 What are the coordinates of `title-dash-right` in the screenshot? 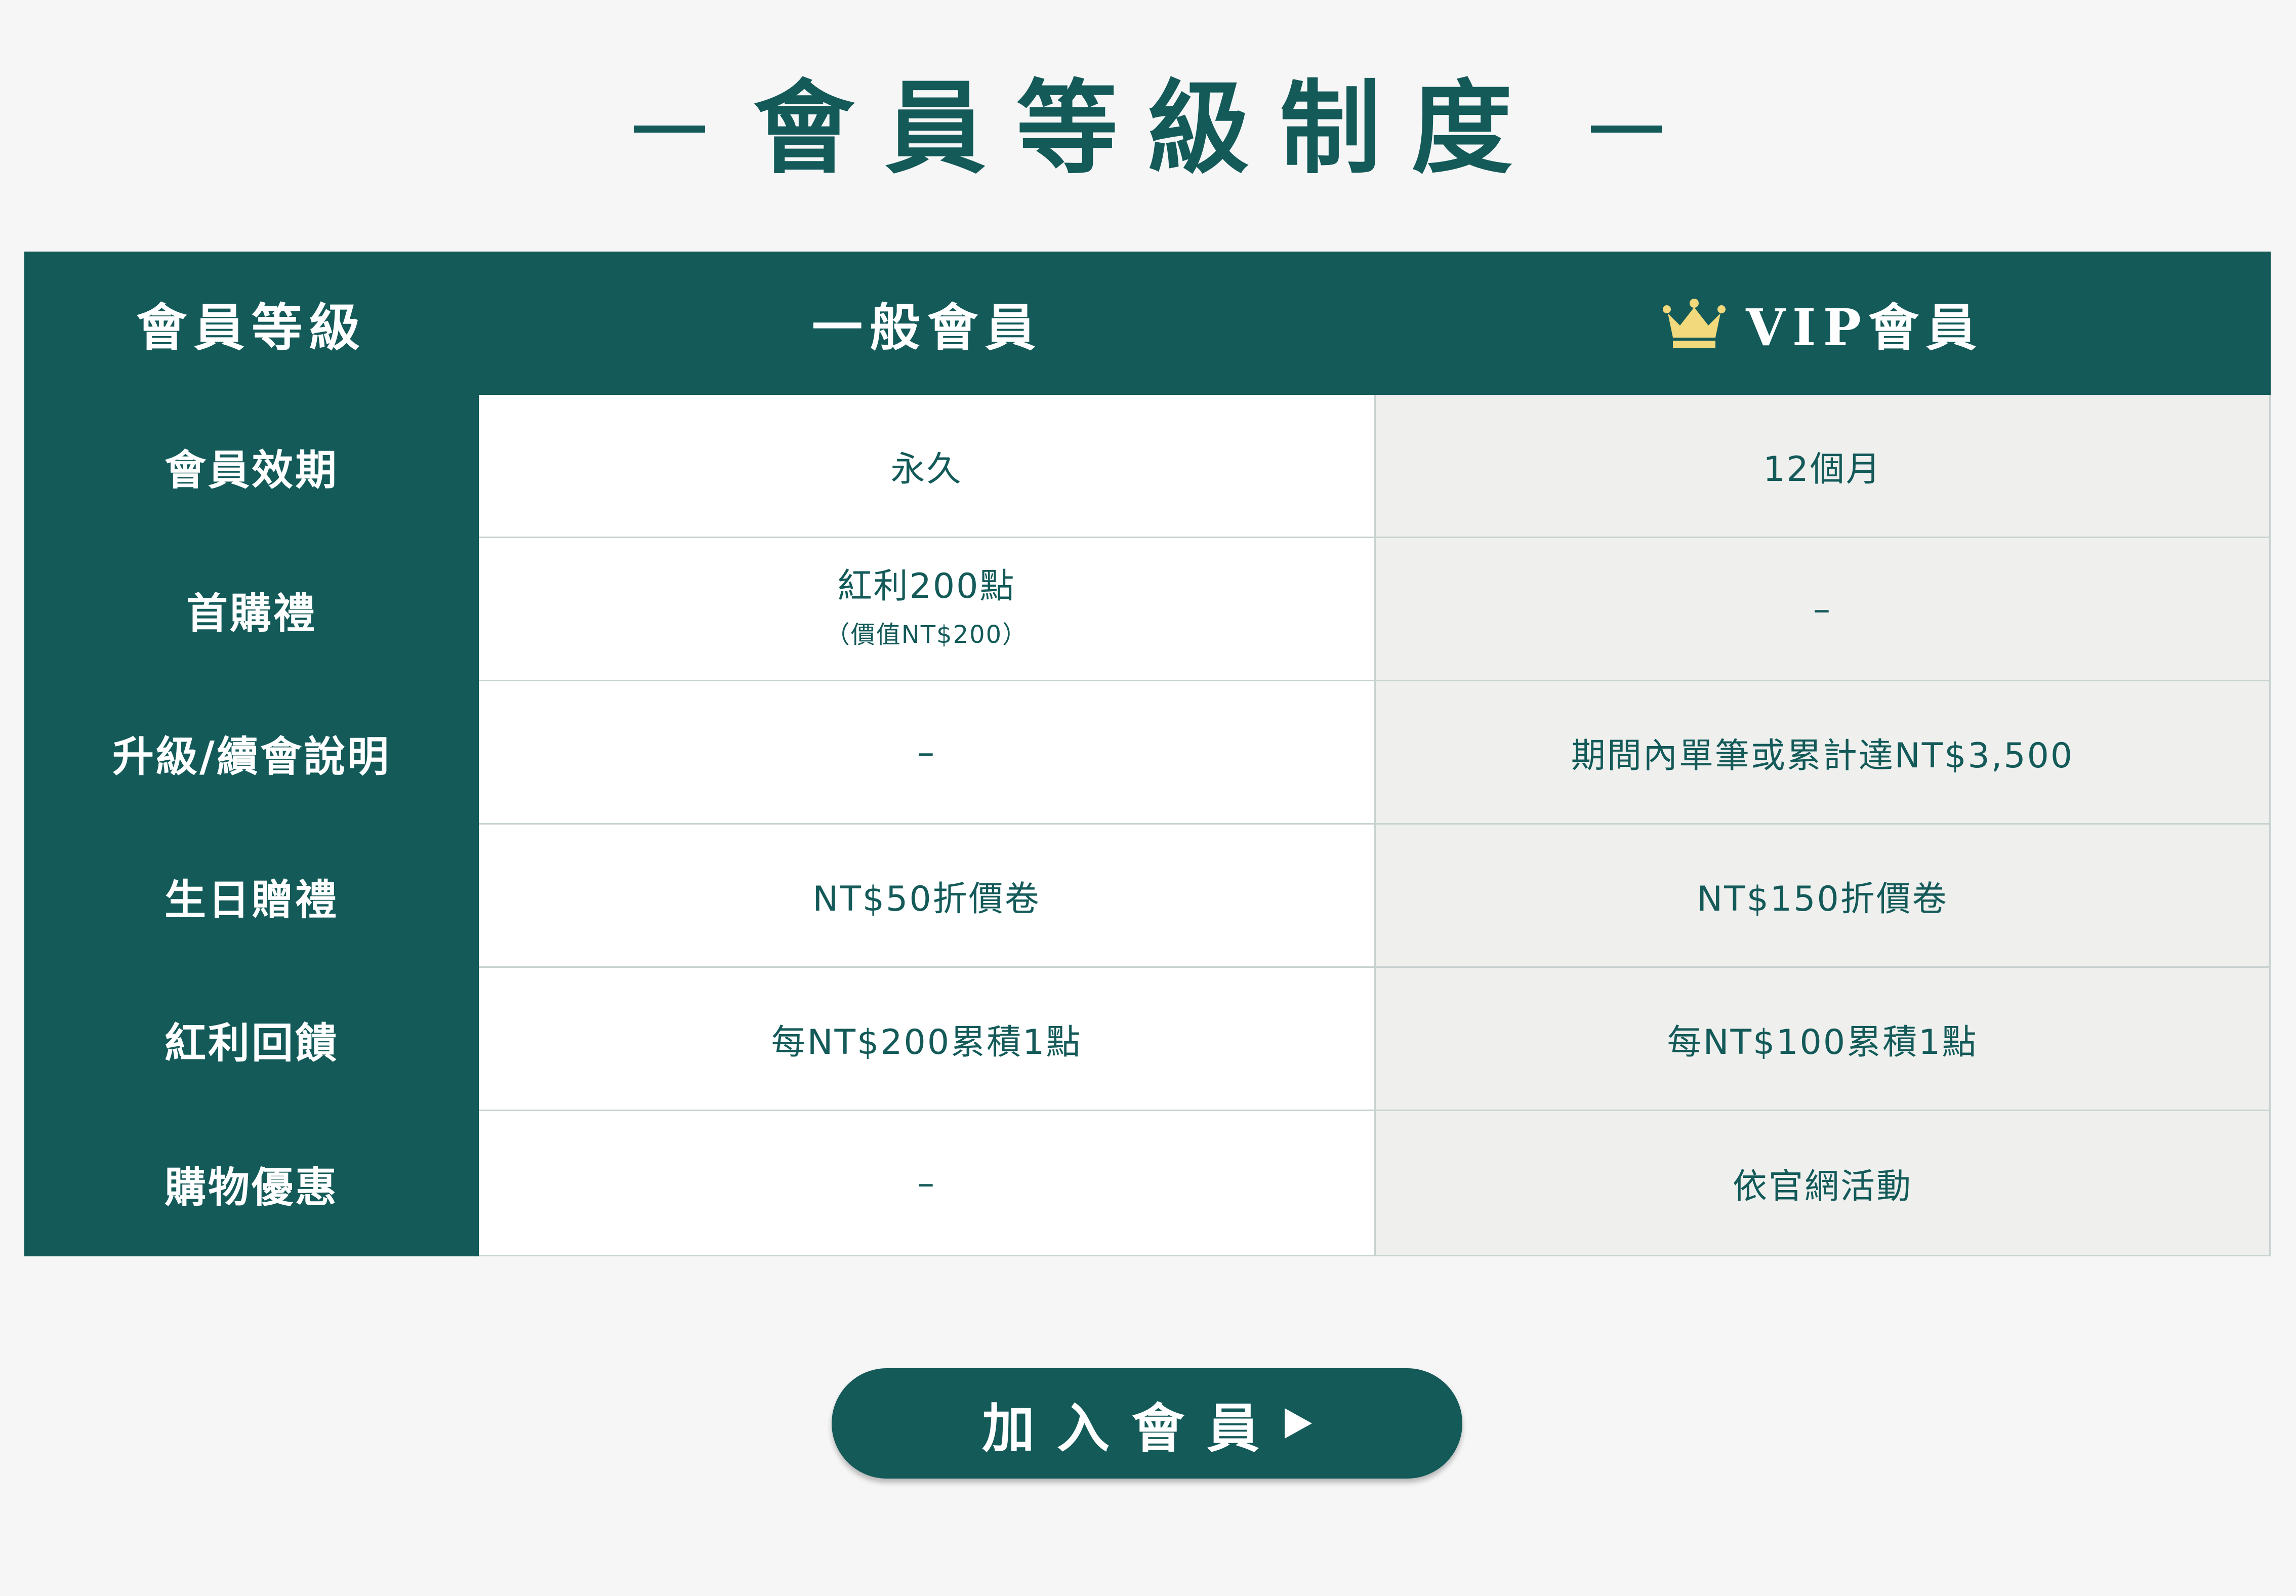 It's located at (1627, 130).